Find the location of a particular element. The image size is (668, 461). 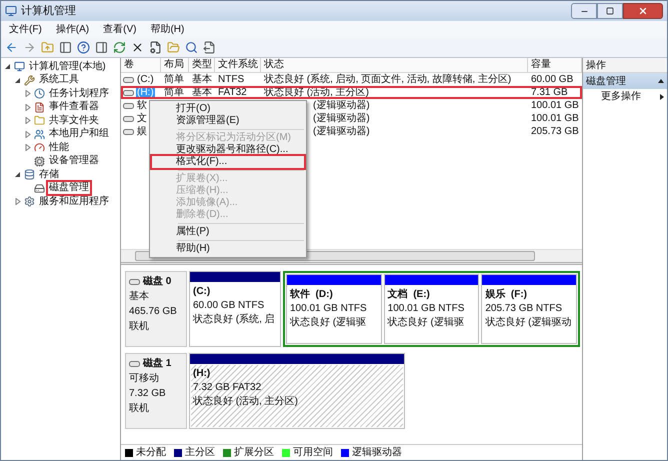

context-menu-item: 打开(O) is located at coordinates (228, 109).